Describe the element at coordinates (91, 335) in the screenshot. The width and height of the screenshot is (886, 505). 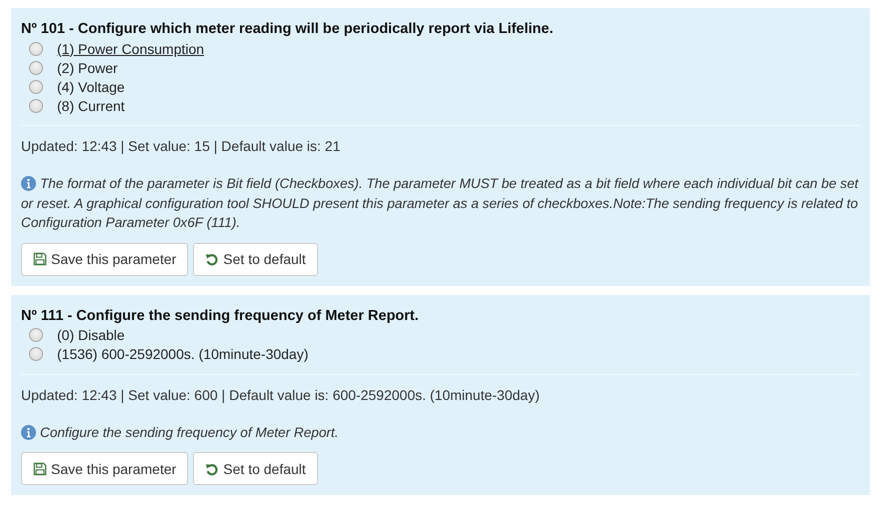
I see `option-label: (0) Disable` at that location.